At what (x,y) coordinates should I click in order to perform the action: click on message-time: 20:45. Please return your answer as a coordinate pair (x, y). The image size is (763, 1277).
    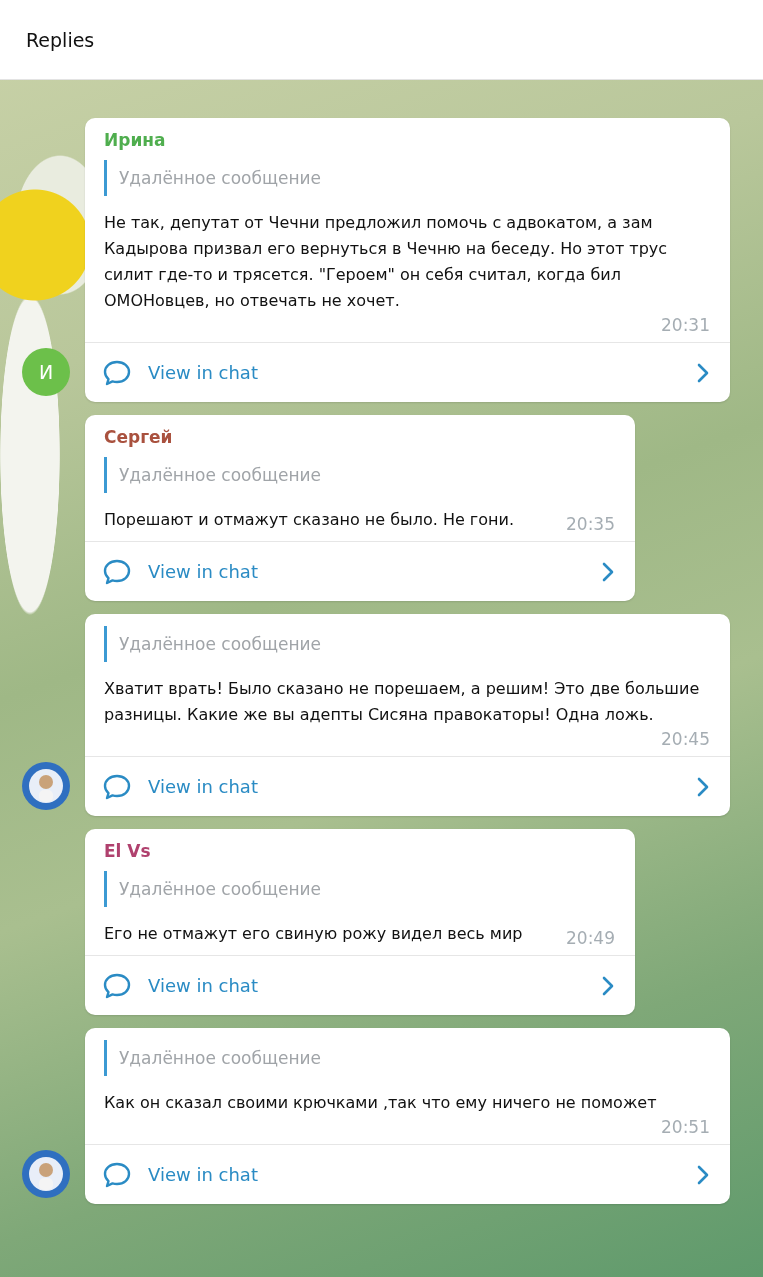
    Looking at the image, I should click on (685, 739).